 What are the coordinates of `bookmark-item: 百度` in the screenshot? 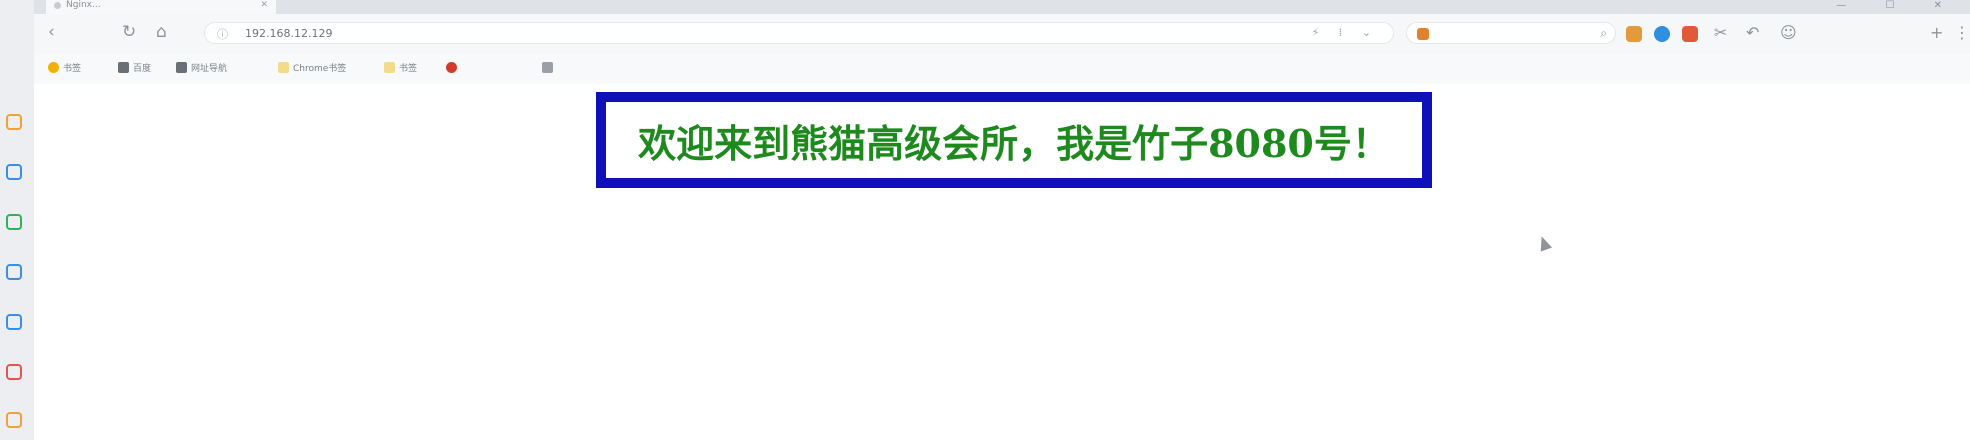 It's located at (134, 68).